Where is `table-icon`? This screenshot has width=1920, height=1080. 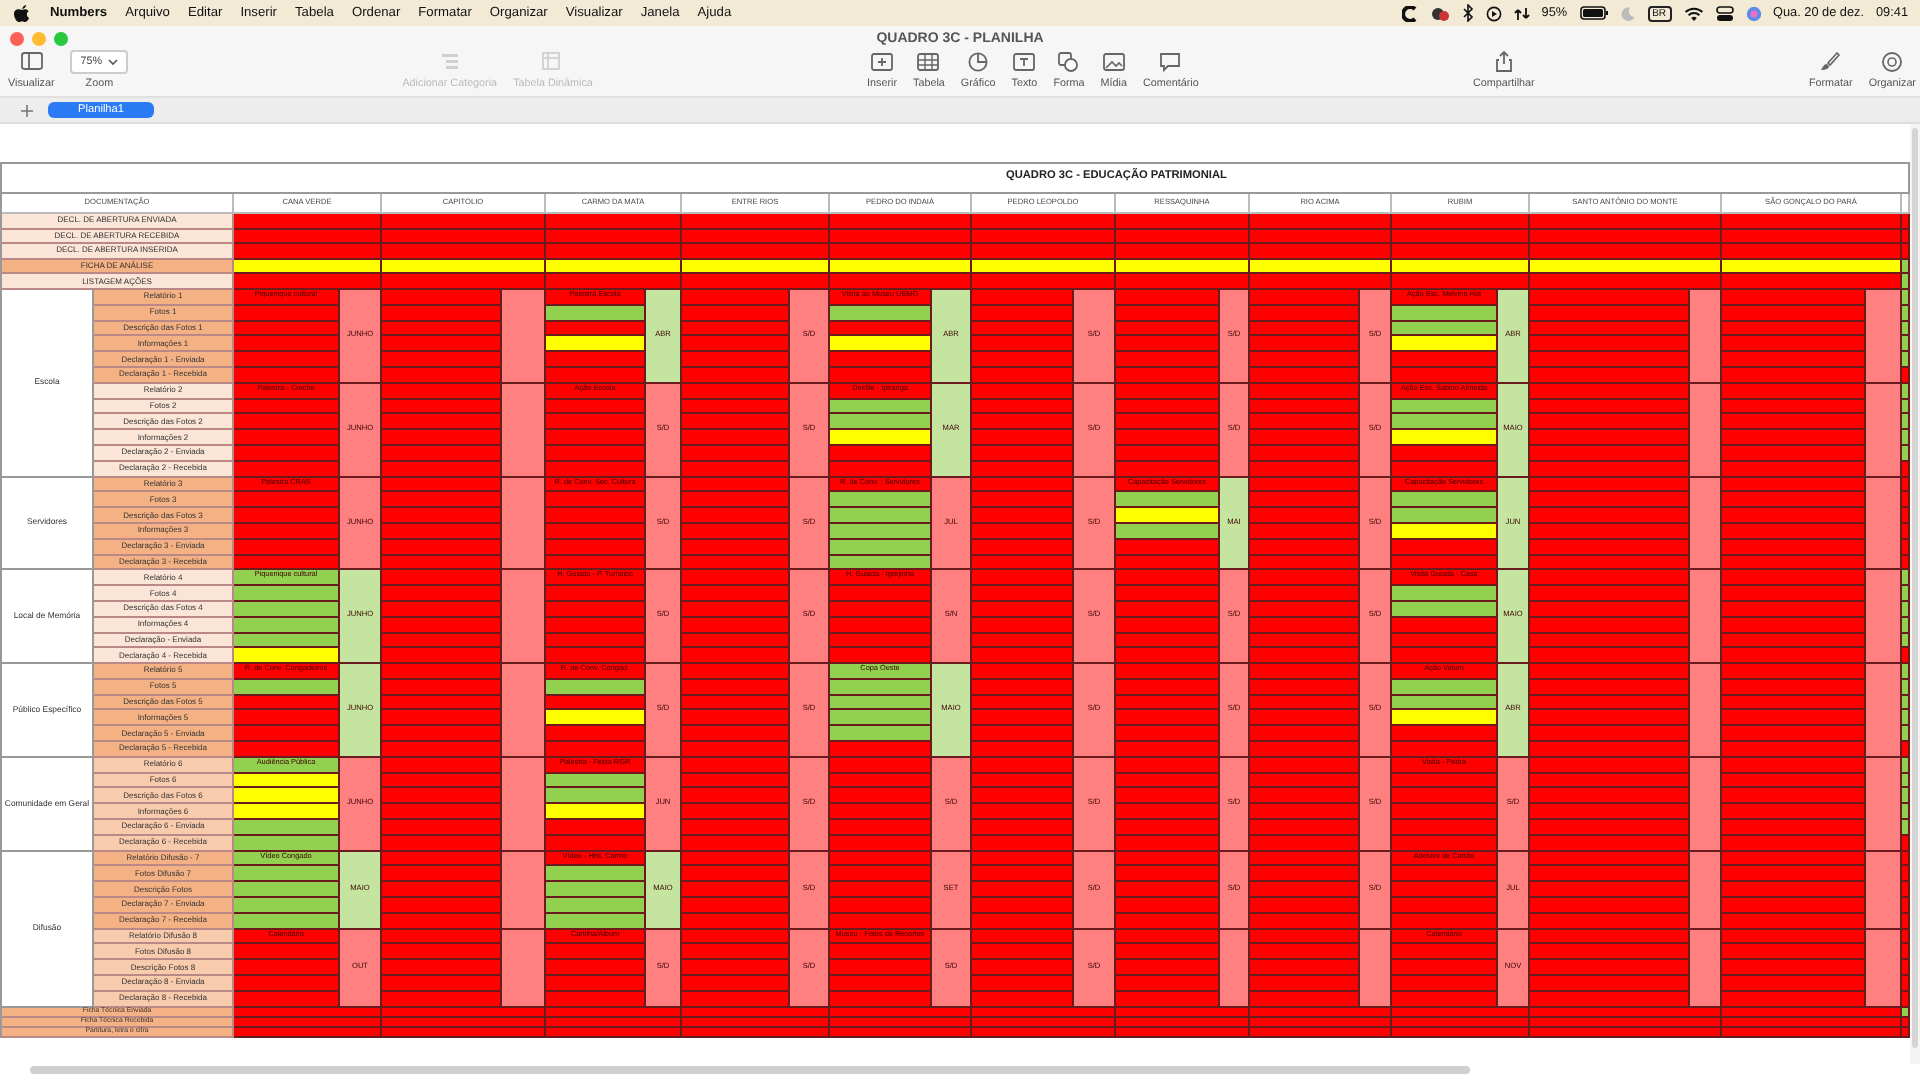
table-icon is located at coordinates (928, 62).